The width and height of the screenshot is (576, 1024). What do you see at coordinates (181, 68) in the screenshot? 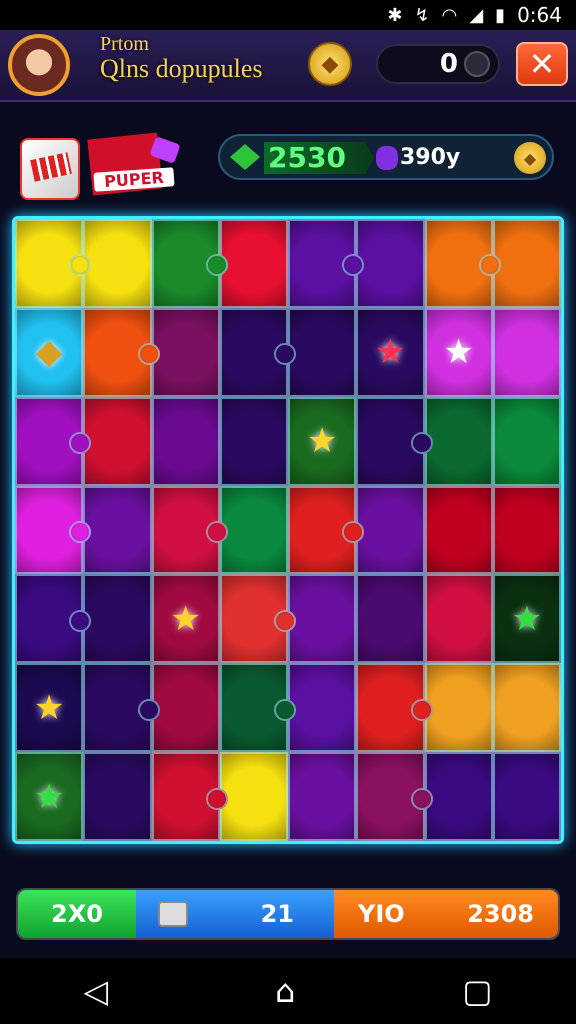
I see `title-line-2: Qlns dopupules` at bounding box center [181, 68].